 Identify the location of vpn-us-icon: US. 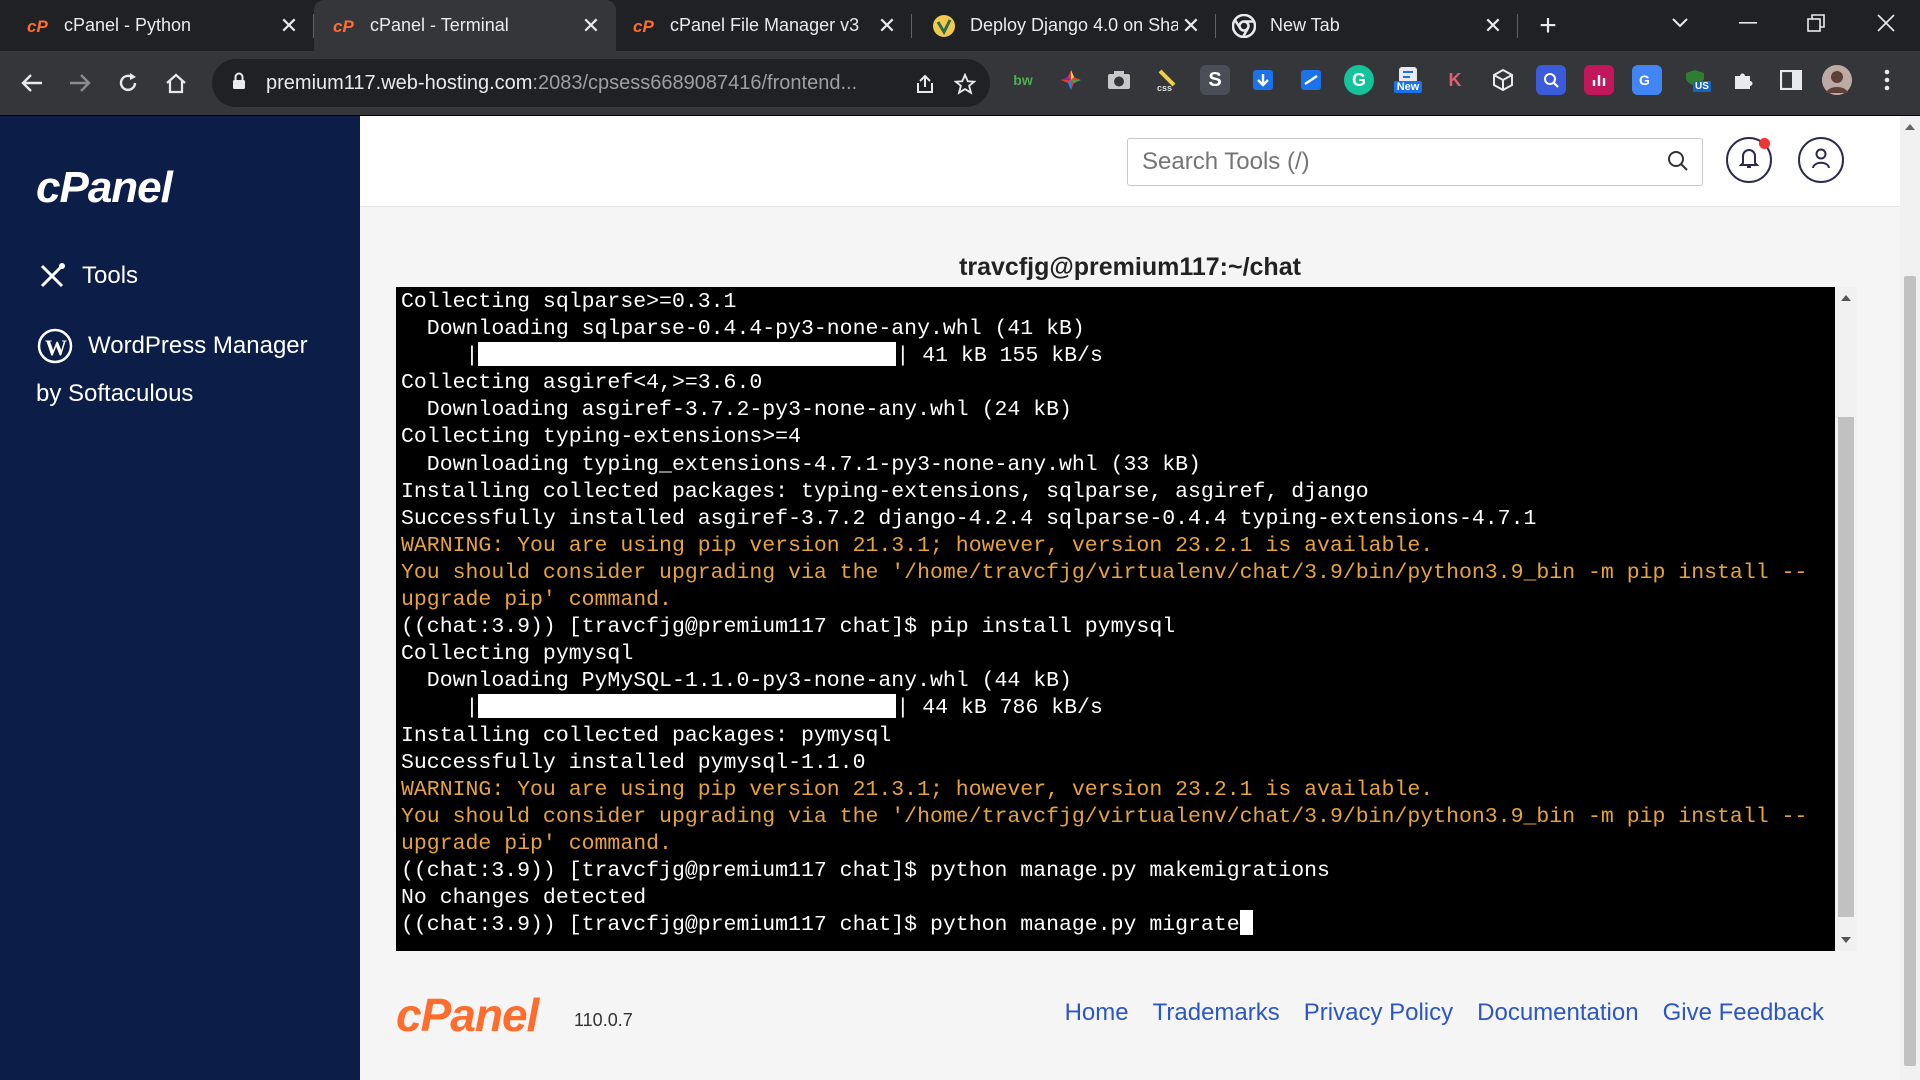
(1695, 80).